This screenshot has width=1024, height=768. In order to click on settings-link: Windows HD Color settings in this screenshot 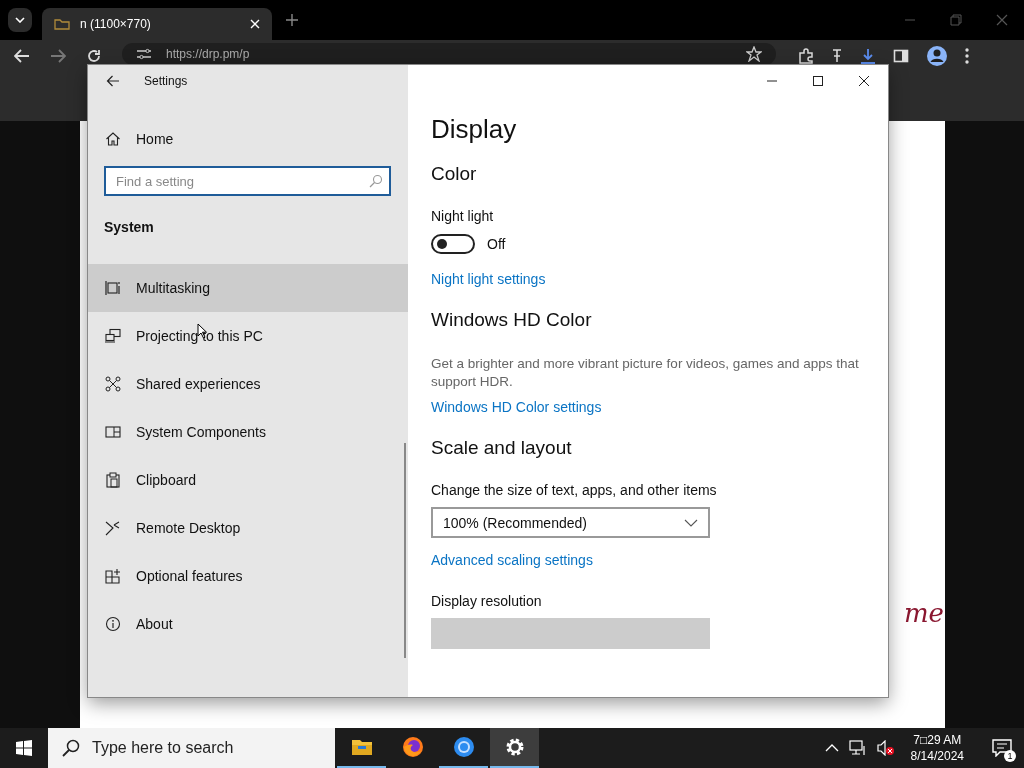, I will do `click(516, 407)`.